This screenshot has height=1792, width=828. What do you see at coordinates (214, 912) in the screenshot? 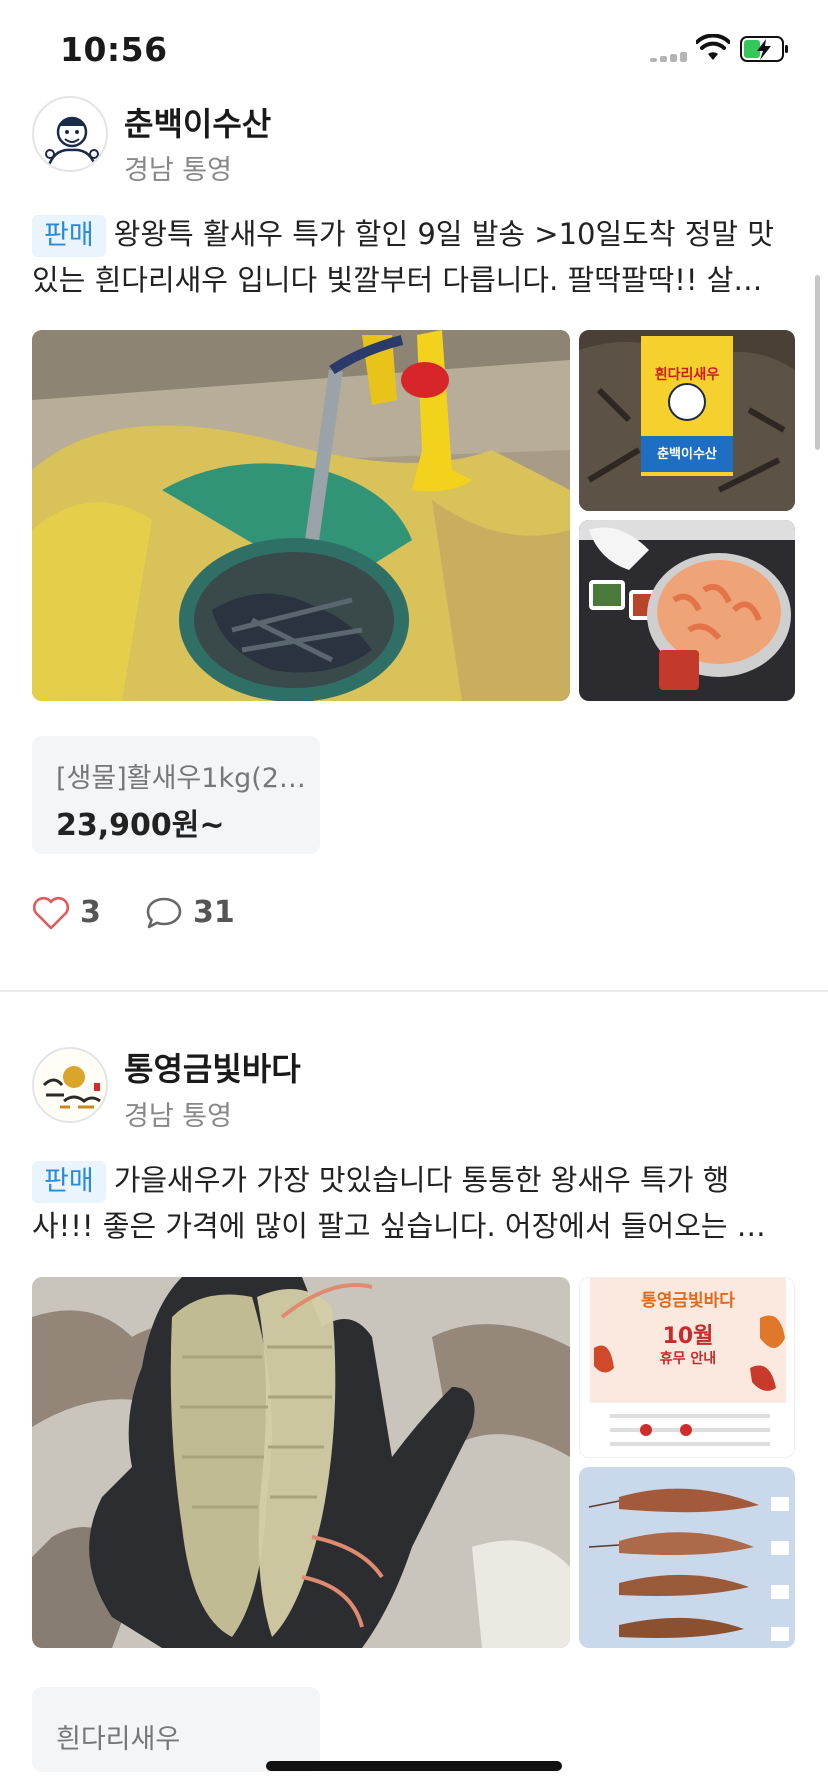
I see `comment-count: 31` at bounding box center [214, 912].